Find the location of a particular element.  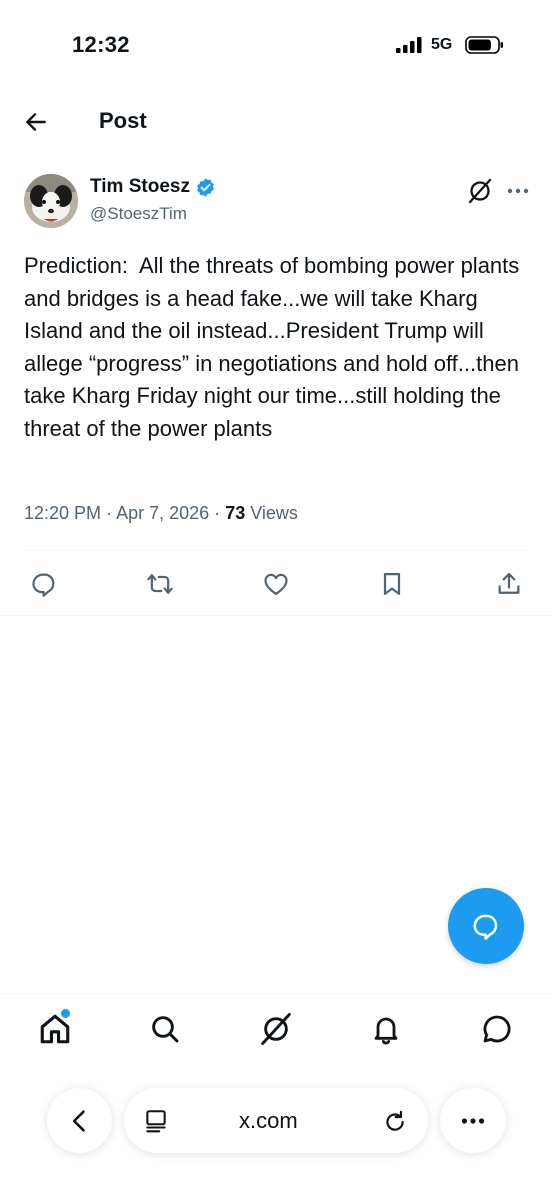

author-name: Tim Stoesz is located at coordinates (153, 187).